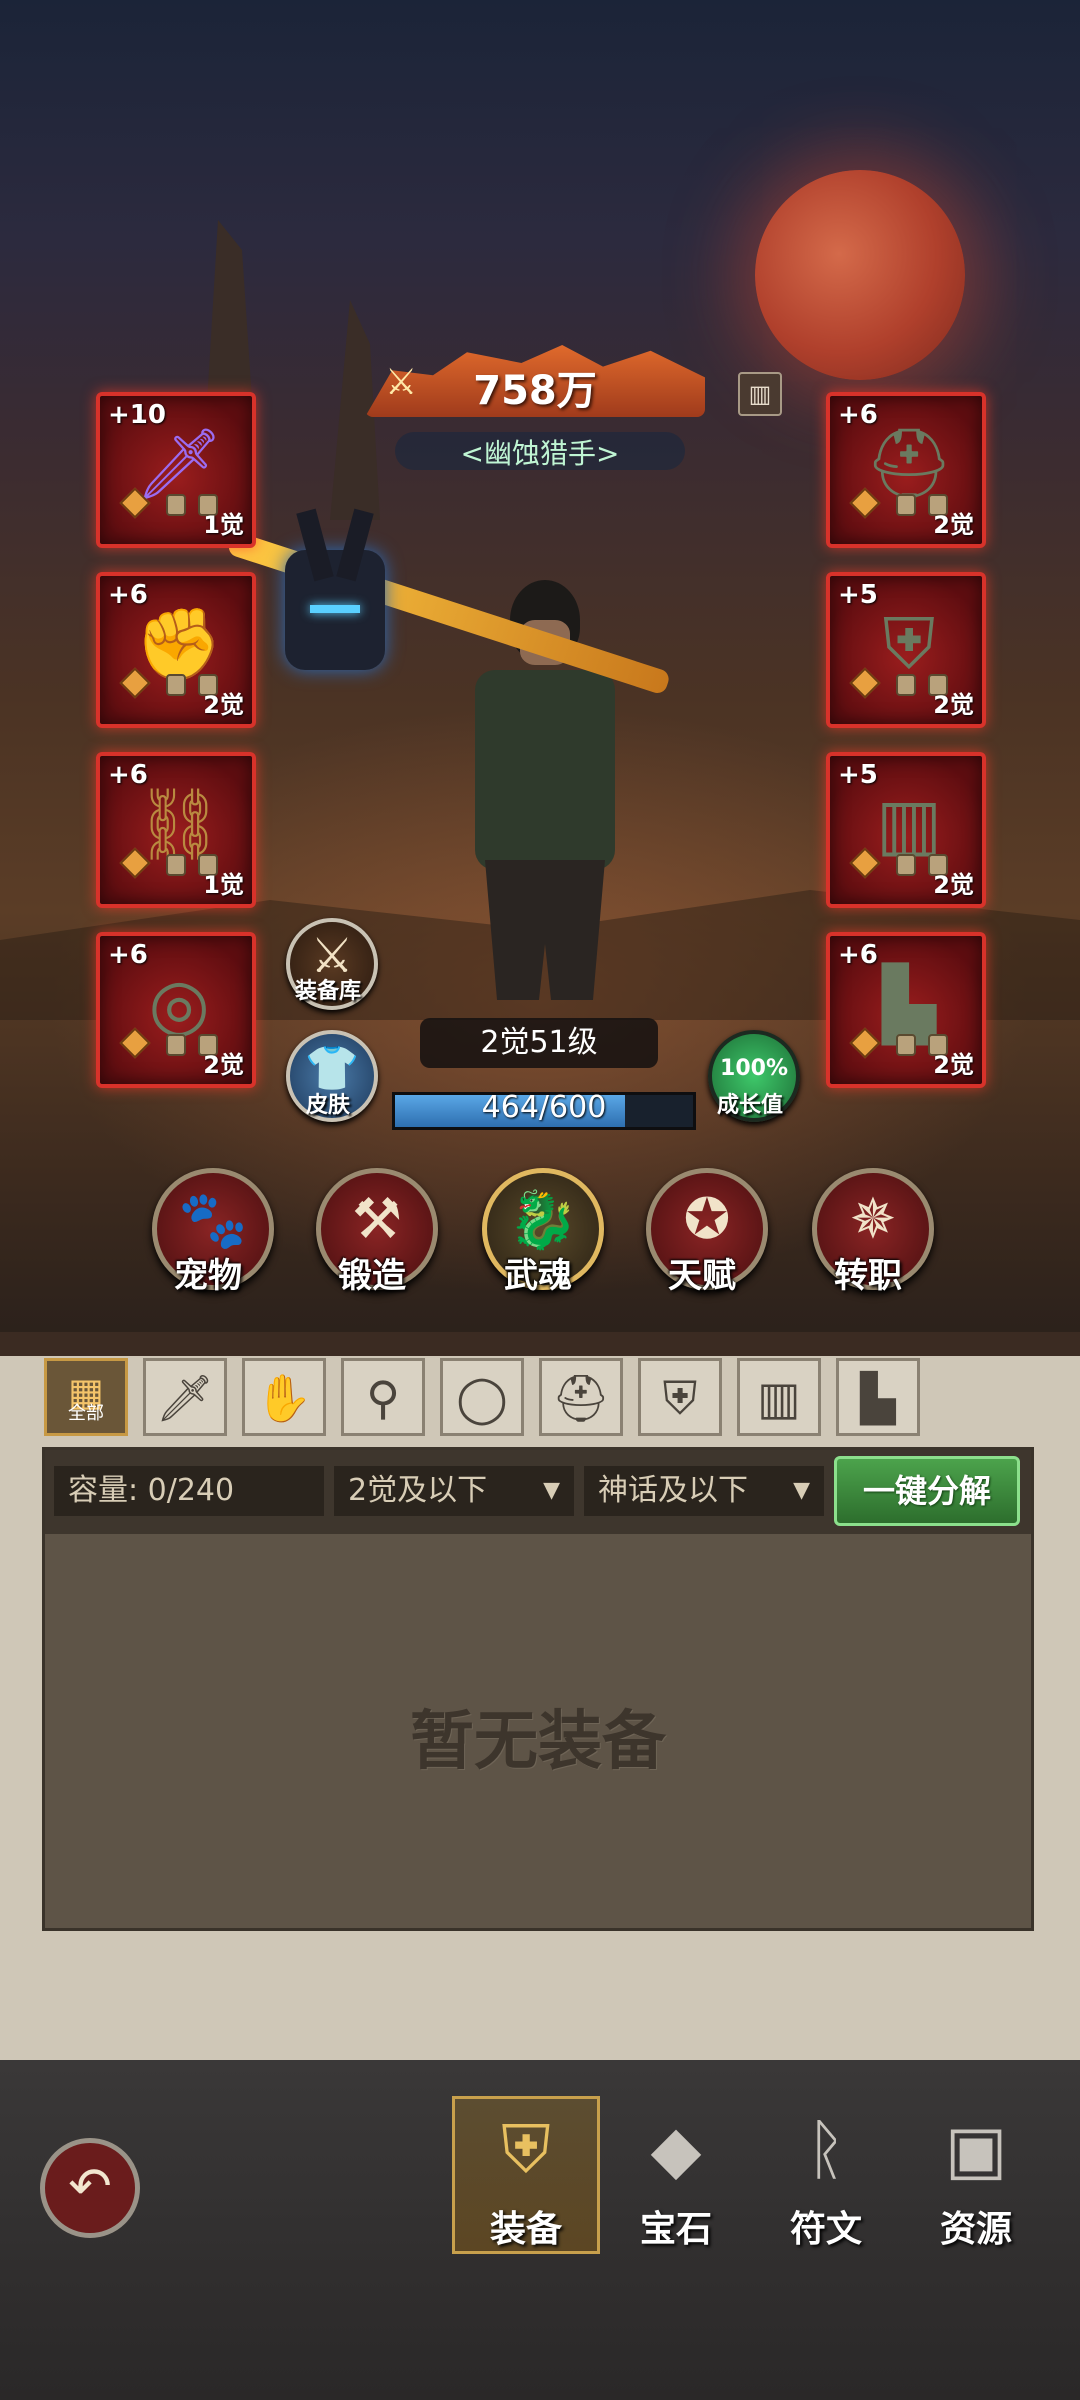  I want to click on growth-percent: 100%, so click(754, 1068).